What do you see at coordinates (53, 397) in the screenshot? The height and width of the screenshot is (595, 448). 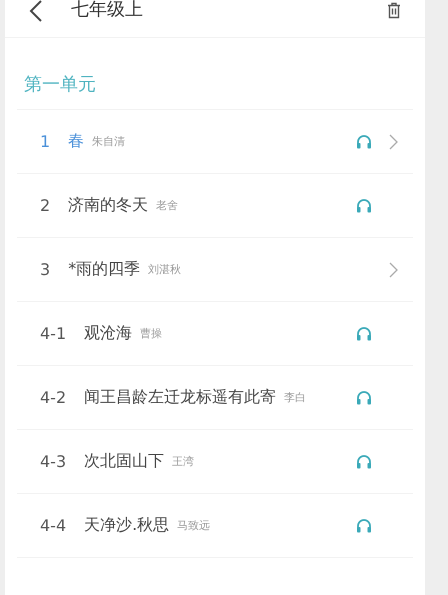 I see `lesson-number: 4-2` at bounding box center [53, 397].